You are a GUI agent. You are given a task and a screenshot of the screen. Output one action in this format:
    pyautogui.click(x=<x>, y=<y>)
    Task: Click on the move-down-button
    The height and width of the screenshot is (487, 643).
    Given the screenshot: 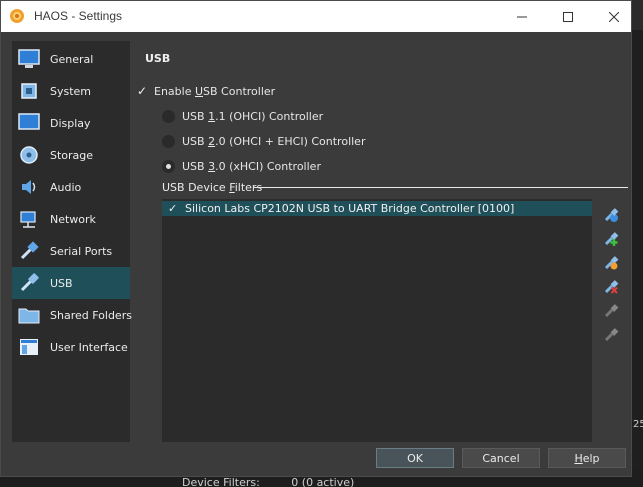 What is the action you would take?
    pyautogui.click(x=611, y=335)
    